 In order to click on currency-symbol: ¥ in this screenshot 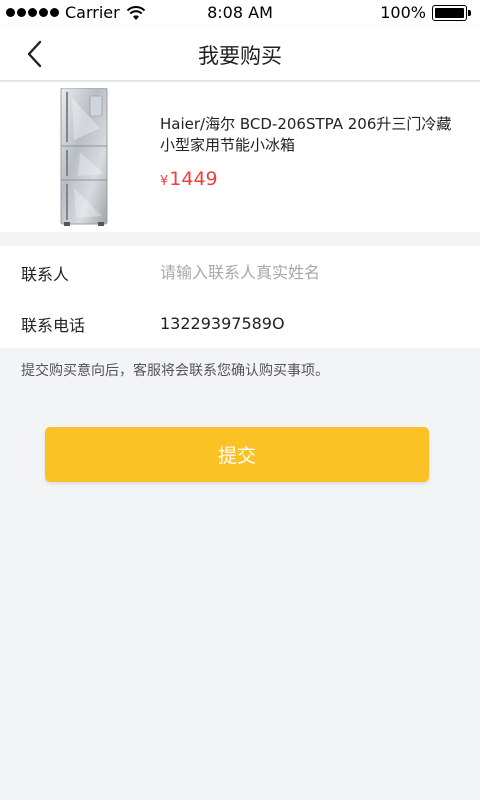, I will do `click(164, 181)`.